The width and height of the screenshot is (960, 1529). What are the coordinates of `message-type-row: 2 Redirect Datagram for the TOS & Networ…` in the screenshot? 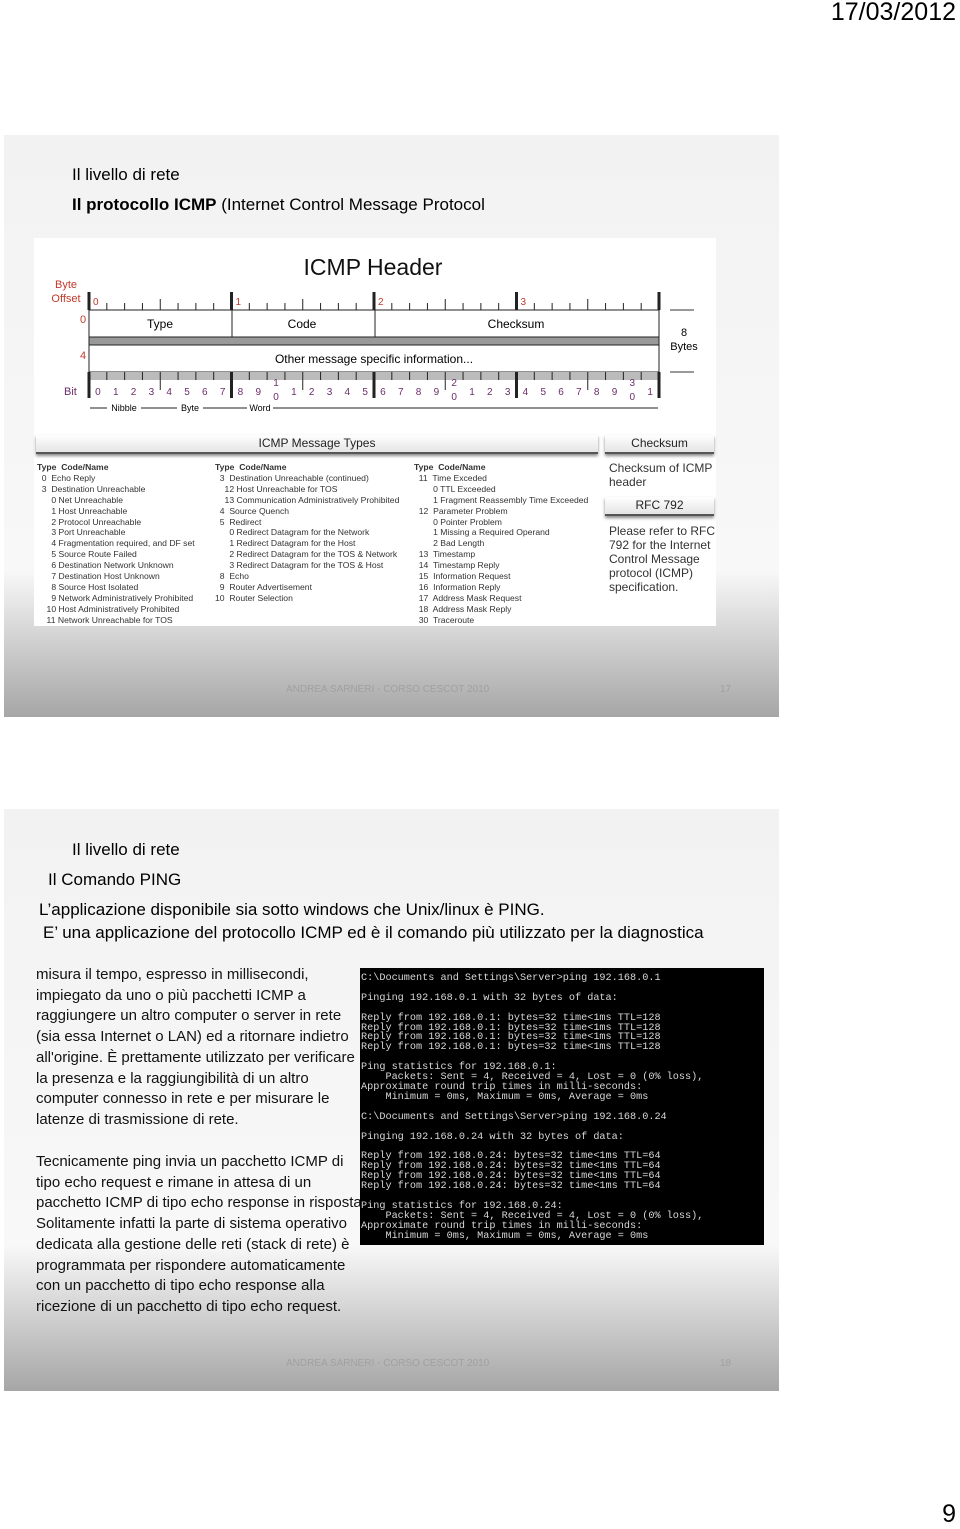 It's located at (306, 554).